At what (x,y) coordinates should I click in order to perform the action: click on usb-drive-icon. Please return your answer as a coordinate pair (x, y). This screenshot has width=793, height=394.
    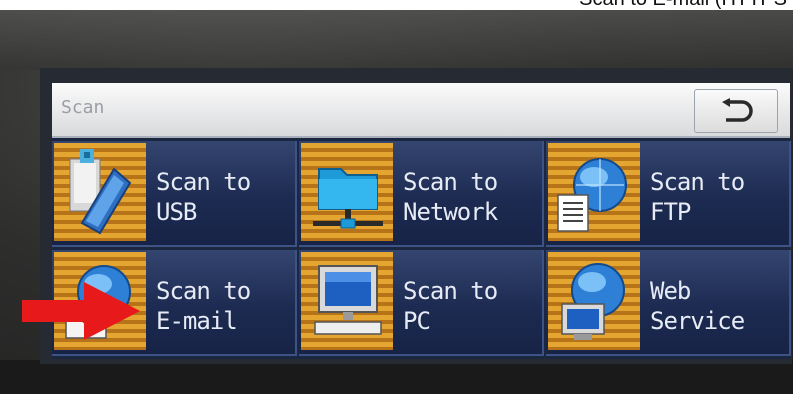
    Looking at the image, I should click on (100, 192).